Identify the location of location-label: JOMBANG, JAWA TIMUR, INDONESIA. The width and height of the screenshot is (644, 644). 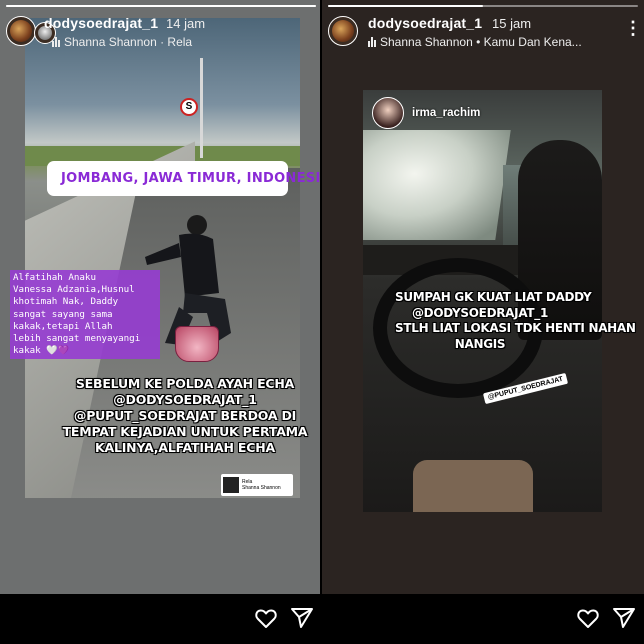
(191, 178).